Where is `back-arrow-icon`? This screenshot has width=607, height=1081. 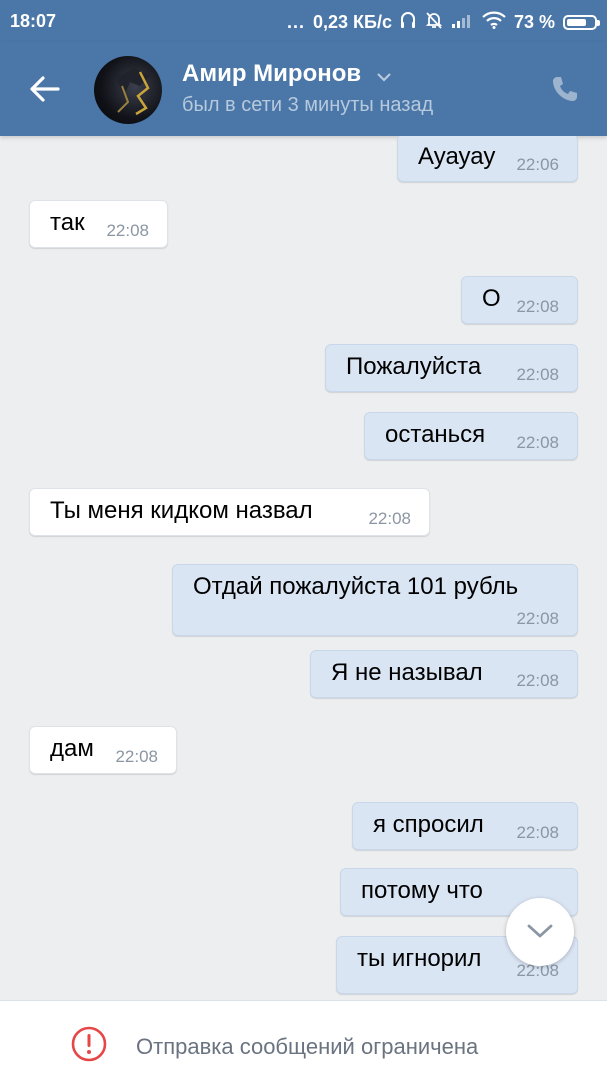 back-arrow-icon is located at coordinates (45, 93).